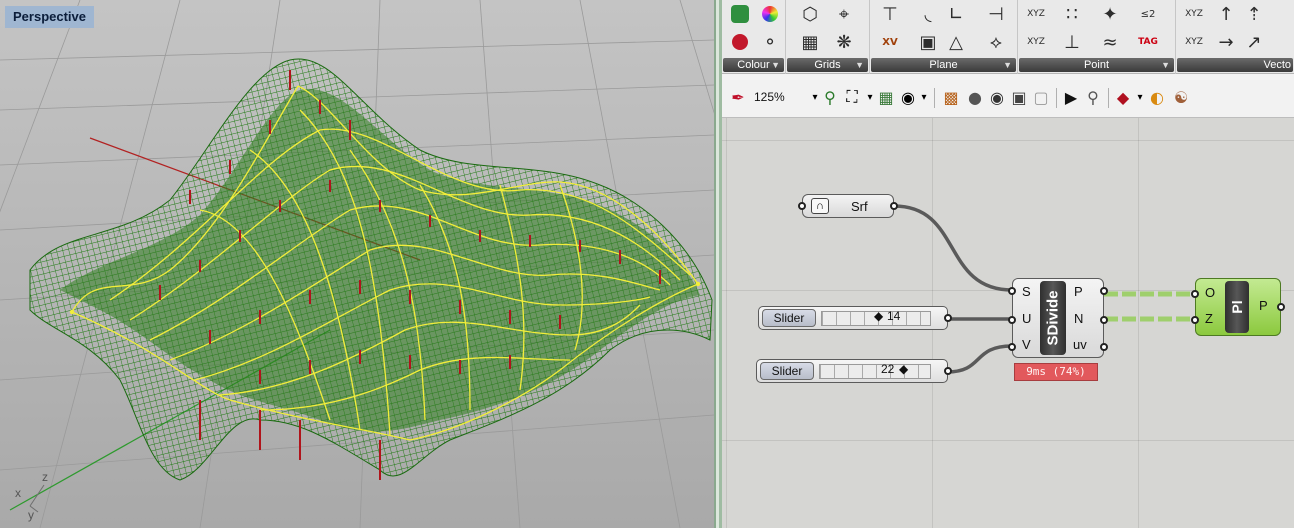 Image resolution: width=1294 pixels, height=528 pixels. What do you see at coordinates (810, 14) in the screenshot?
I see `grid-hex-icon: ⬡` at bounding box center [810, 14].